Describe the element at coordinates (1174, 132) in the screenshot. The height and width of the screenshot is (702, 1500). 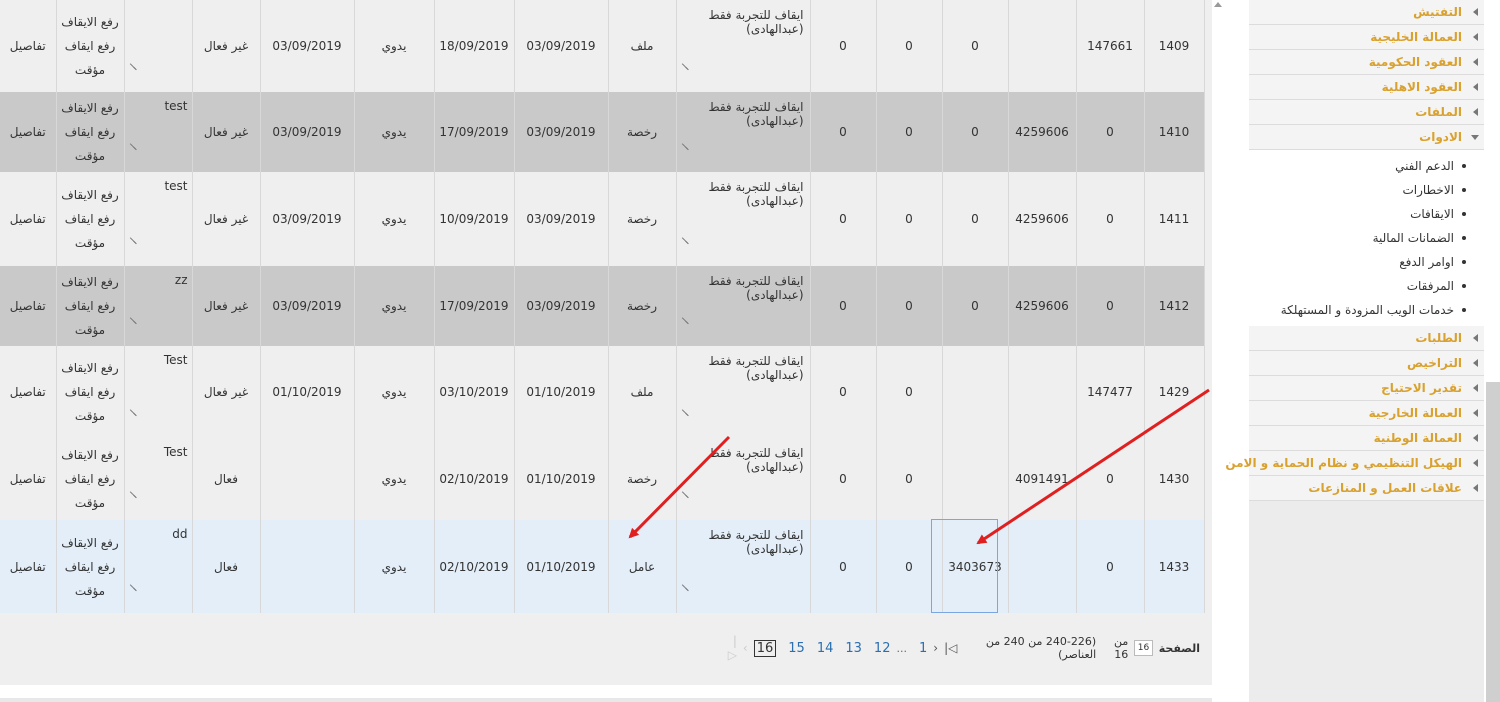
I see `row-id: 1410` at that location.